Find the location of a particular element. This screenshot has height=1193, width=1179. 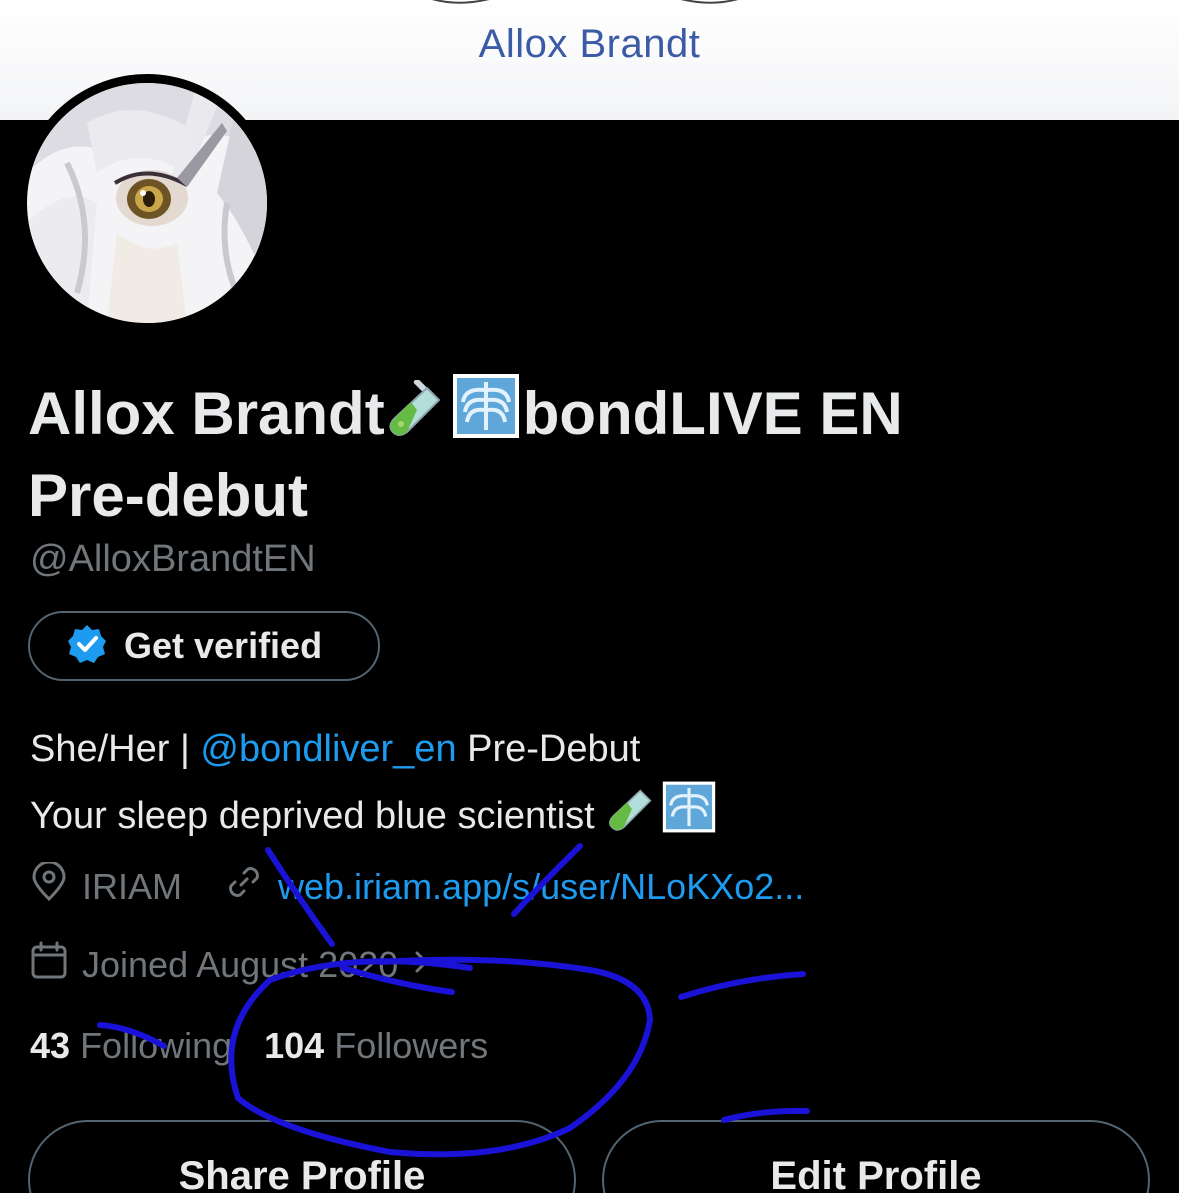

edit-profile-button: Edit Profile is located at coordinates (876, 1156).